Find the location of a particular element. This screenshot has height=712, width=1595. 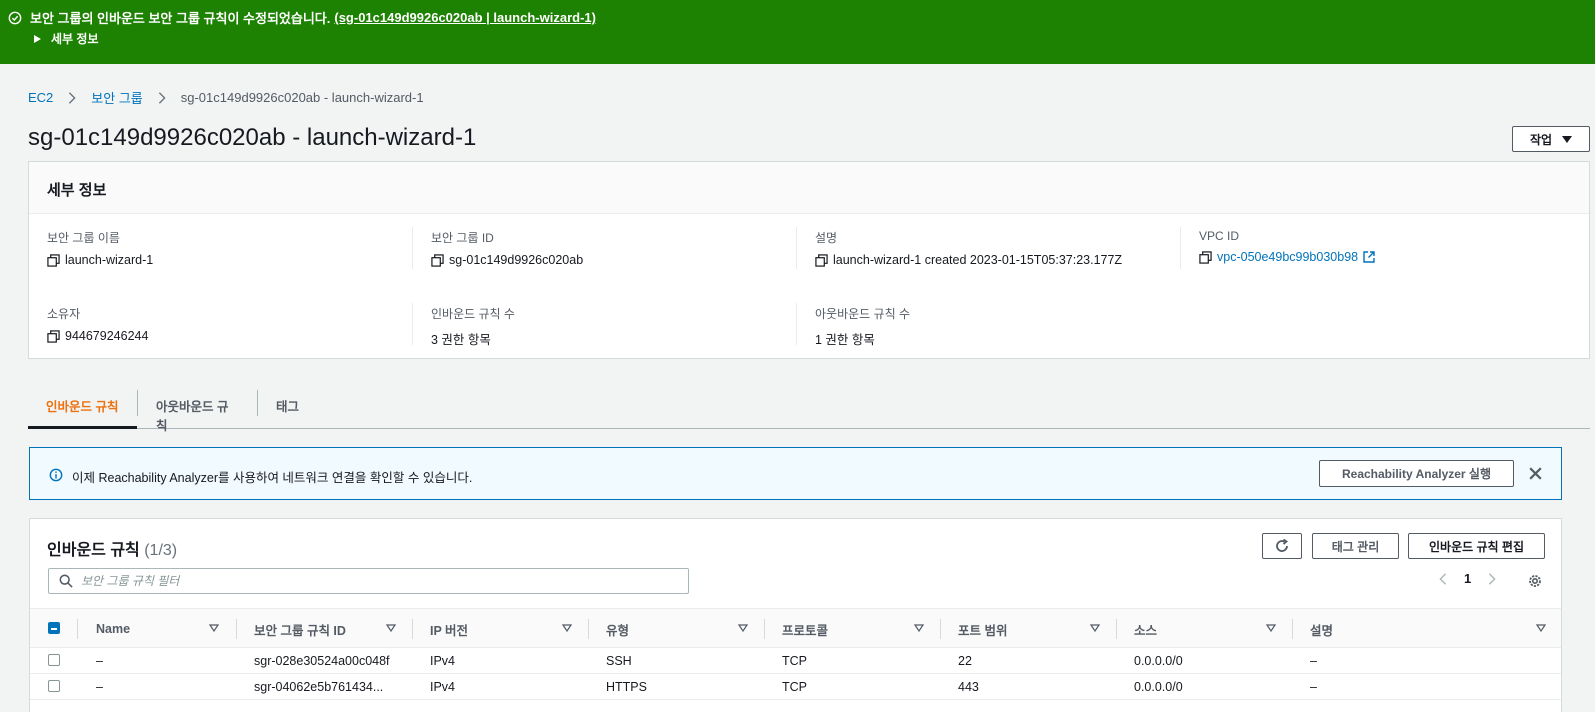

manage-tags-button: 태그 관리 is located at coordinates (1355, 546).